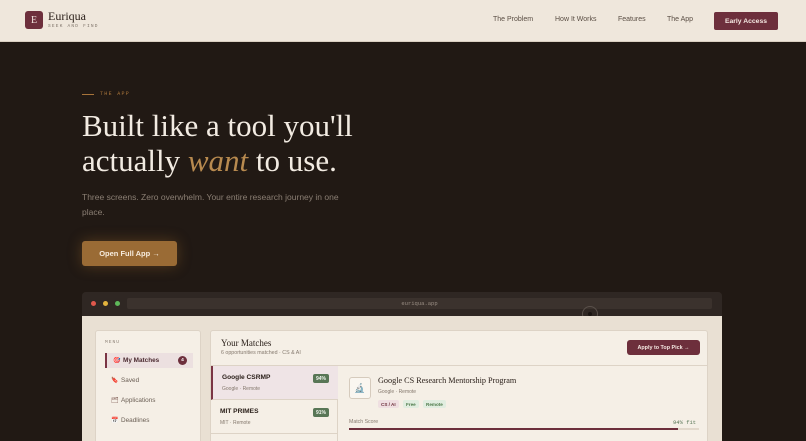 The image size is (806, 441). What do you see at coordinates (115, 381) in the screenshot?
I see `bookmark-icon: 🔖` at bounding box center [115, 381].